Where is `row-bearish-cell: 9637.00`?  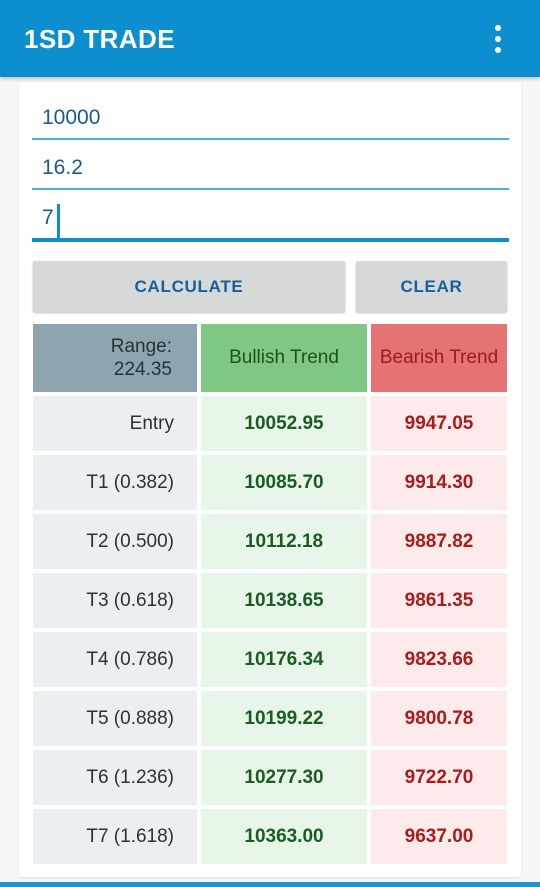
row-bearish-cell: 9637.00 is located at coordinates (439, 836).